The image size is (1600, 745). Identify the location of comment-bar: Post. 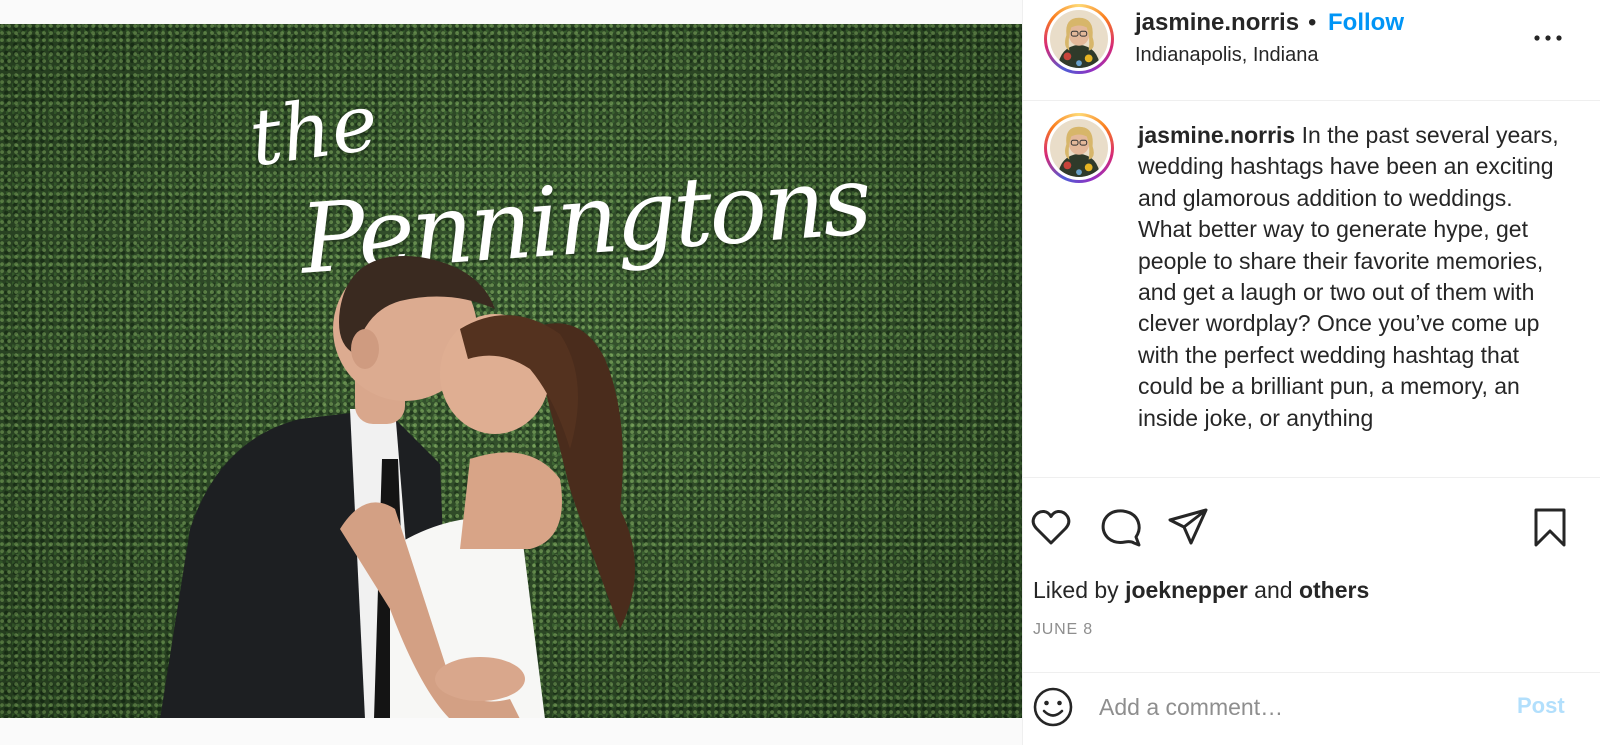
(1311, 709).